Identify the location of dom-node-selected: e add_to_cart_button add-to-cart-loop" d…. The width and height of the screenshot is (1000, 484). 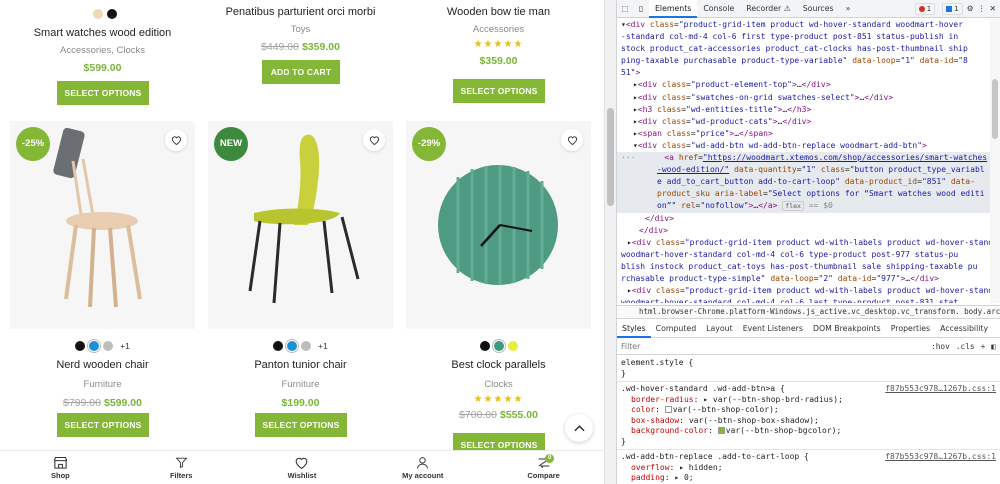
(803, 182).